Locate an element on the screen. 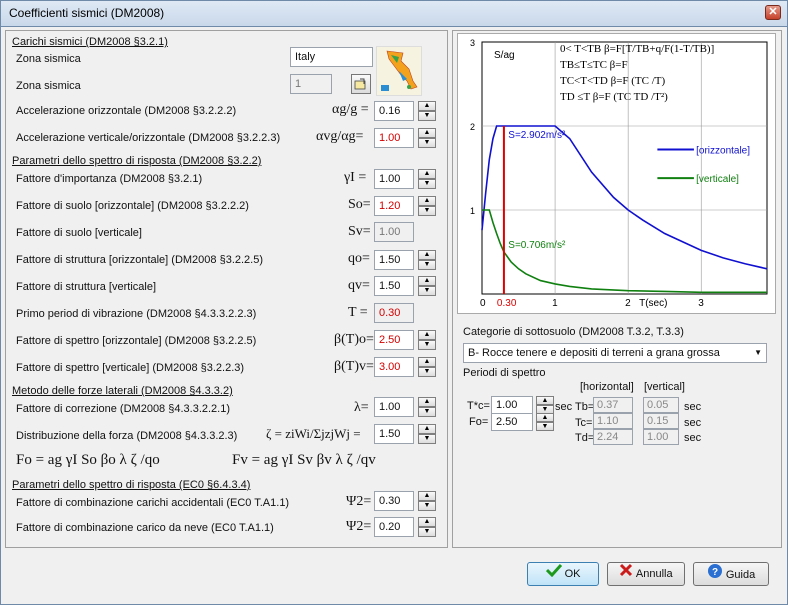 This screenshot has width=788, height=605. acc-orizz-spinner: ▲ ▼ is located at coordinates (427, 111).